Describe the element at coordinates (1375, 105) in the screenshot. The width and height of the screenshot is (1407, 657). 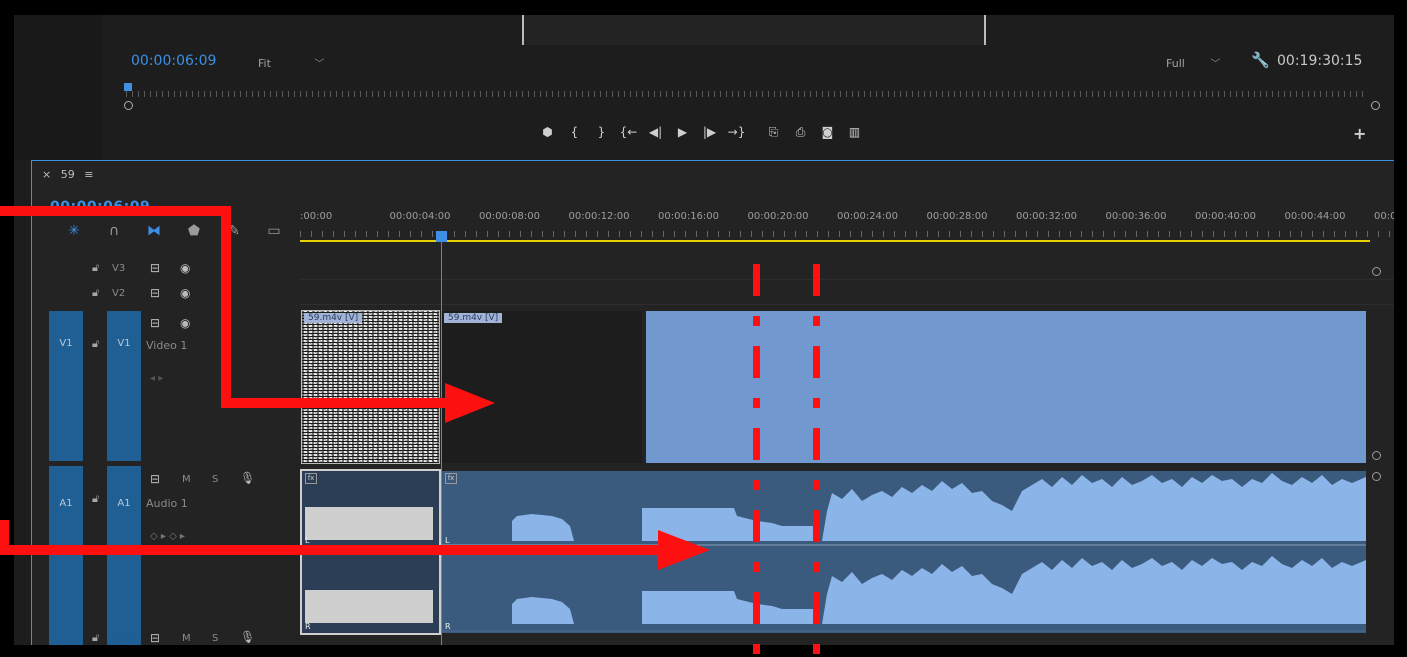
I see `zoom-handle-right-icon` at that location.